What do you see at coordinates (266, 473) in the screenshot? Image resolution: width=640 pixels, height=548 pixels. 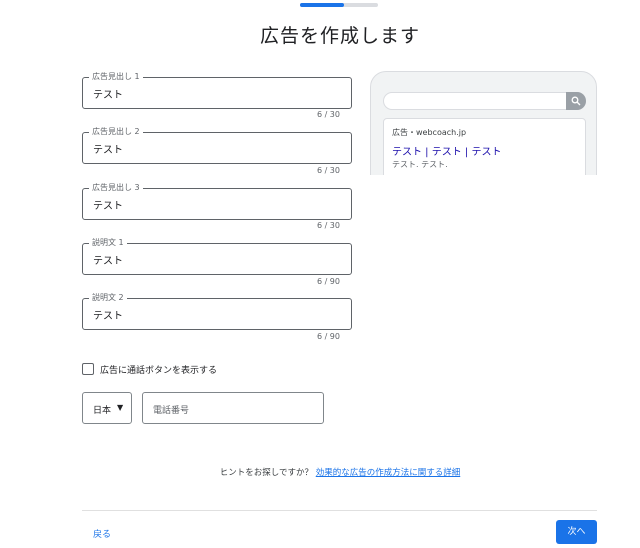 I see `hint-text: ヒントをお探しですか？` at bounding box center [266, 473].